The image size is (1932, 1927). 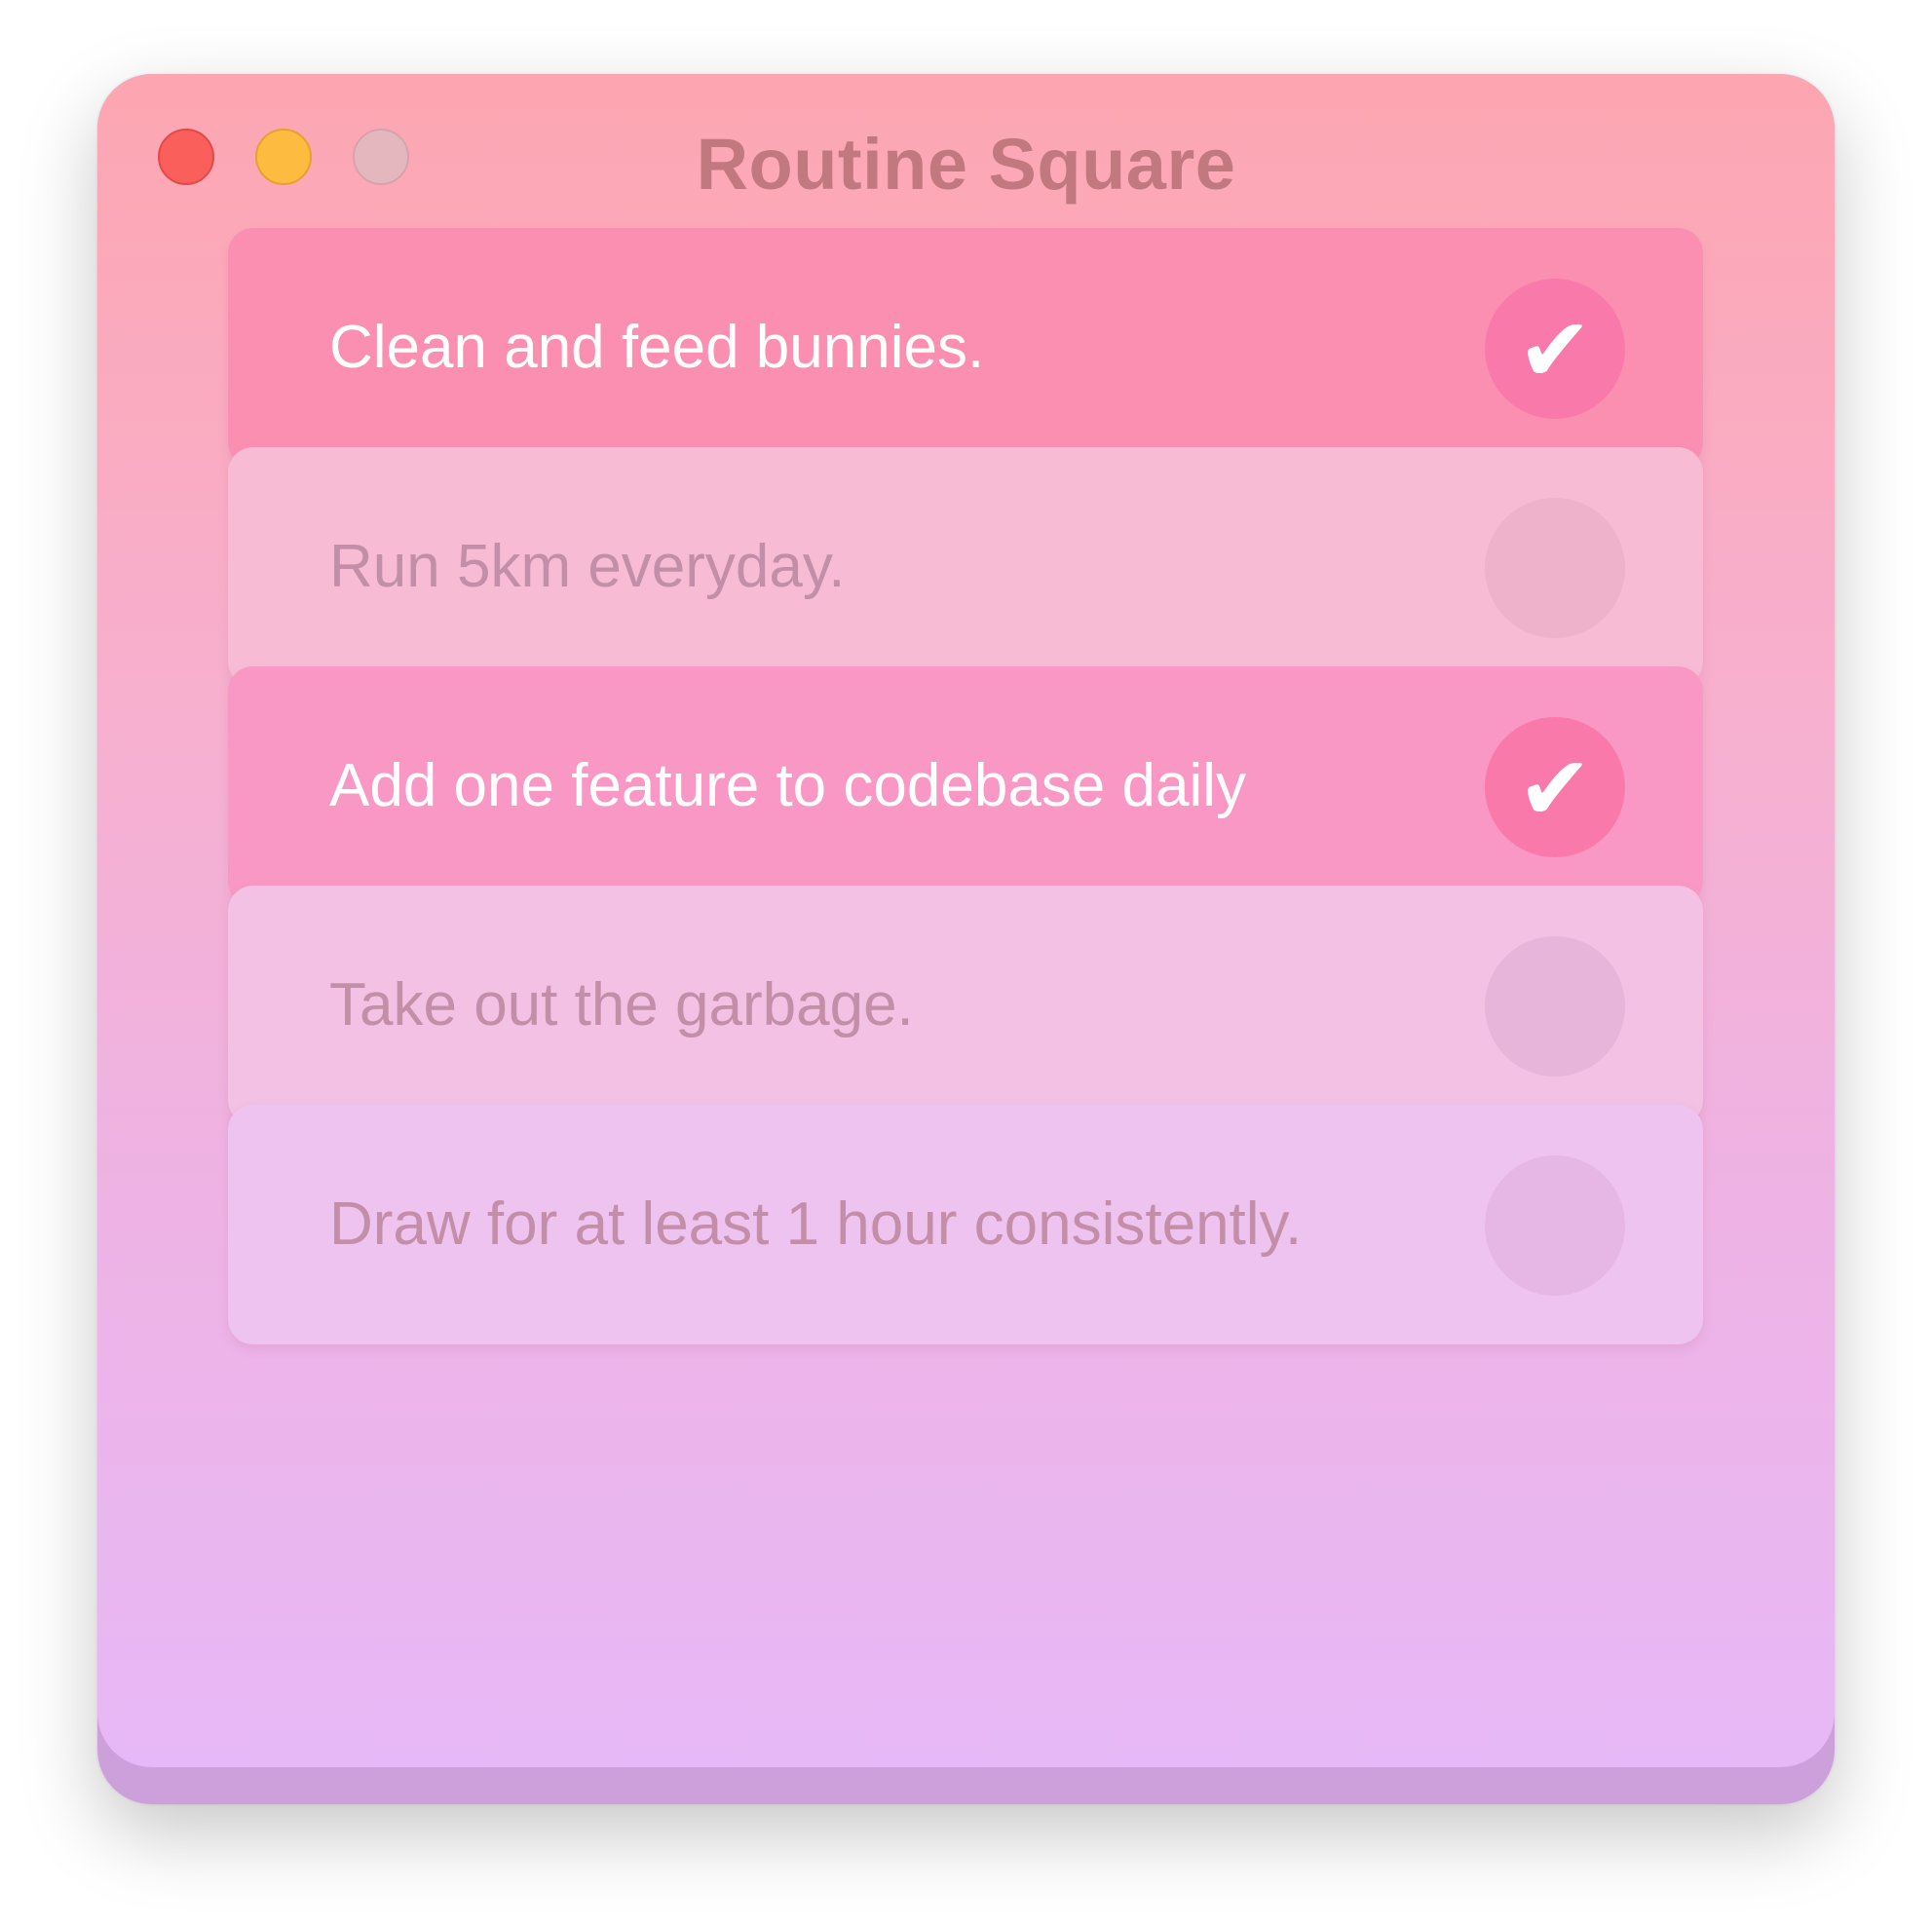 I want to click on task-item-2: Run 5km everyday., so click(x=965, y=567).